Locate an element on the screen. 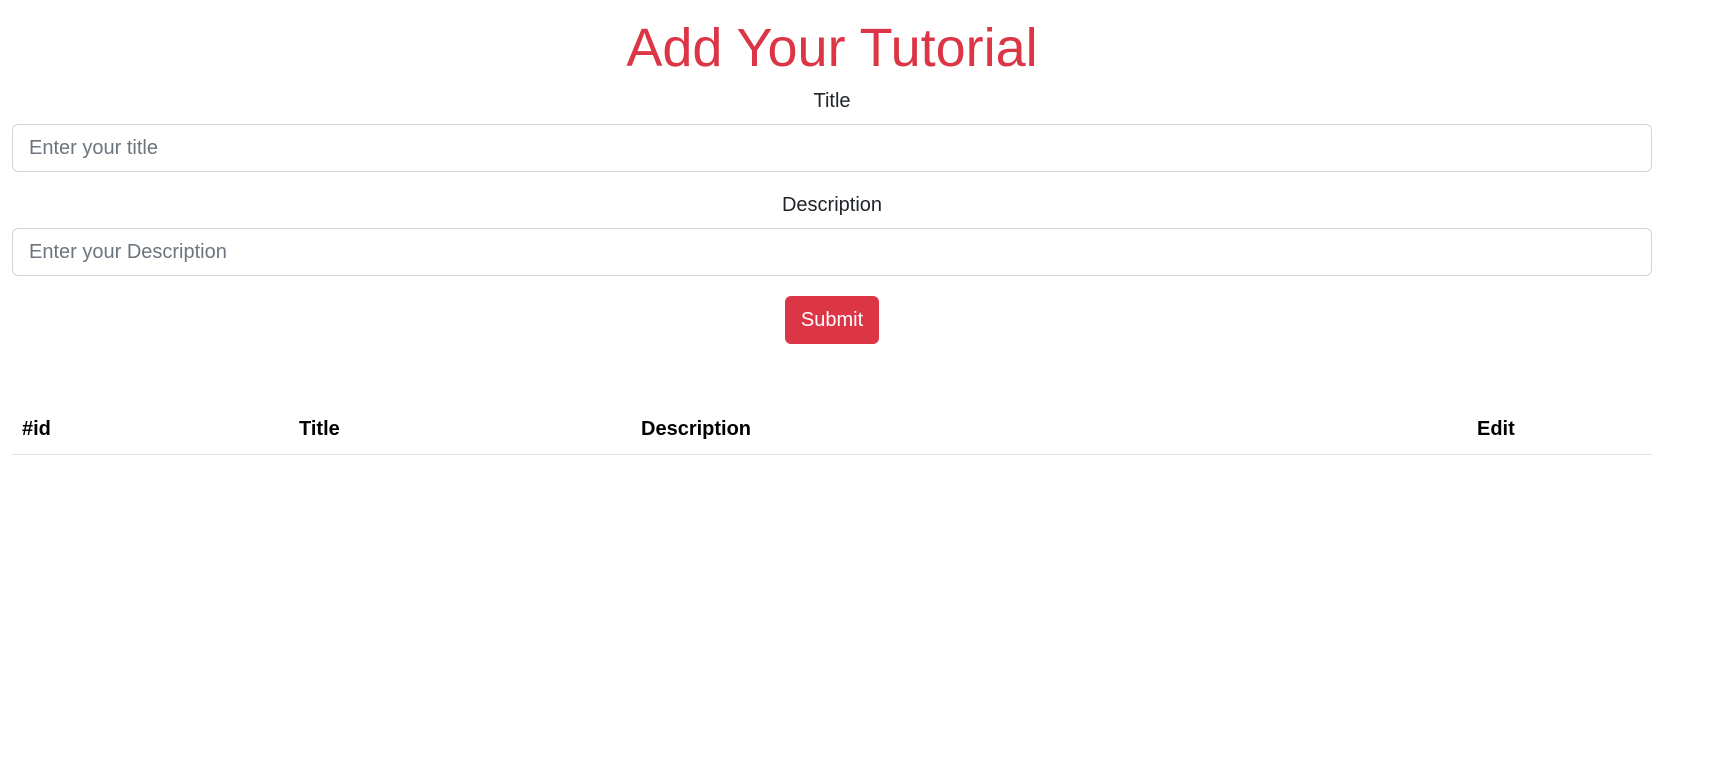 This screenshot has width=1720, height=760. column-header-title: Title is located at coordinates (460, 429).